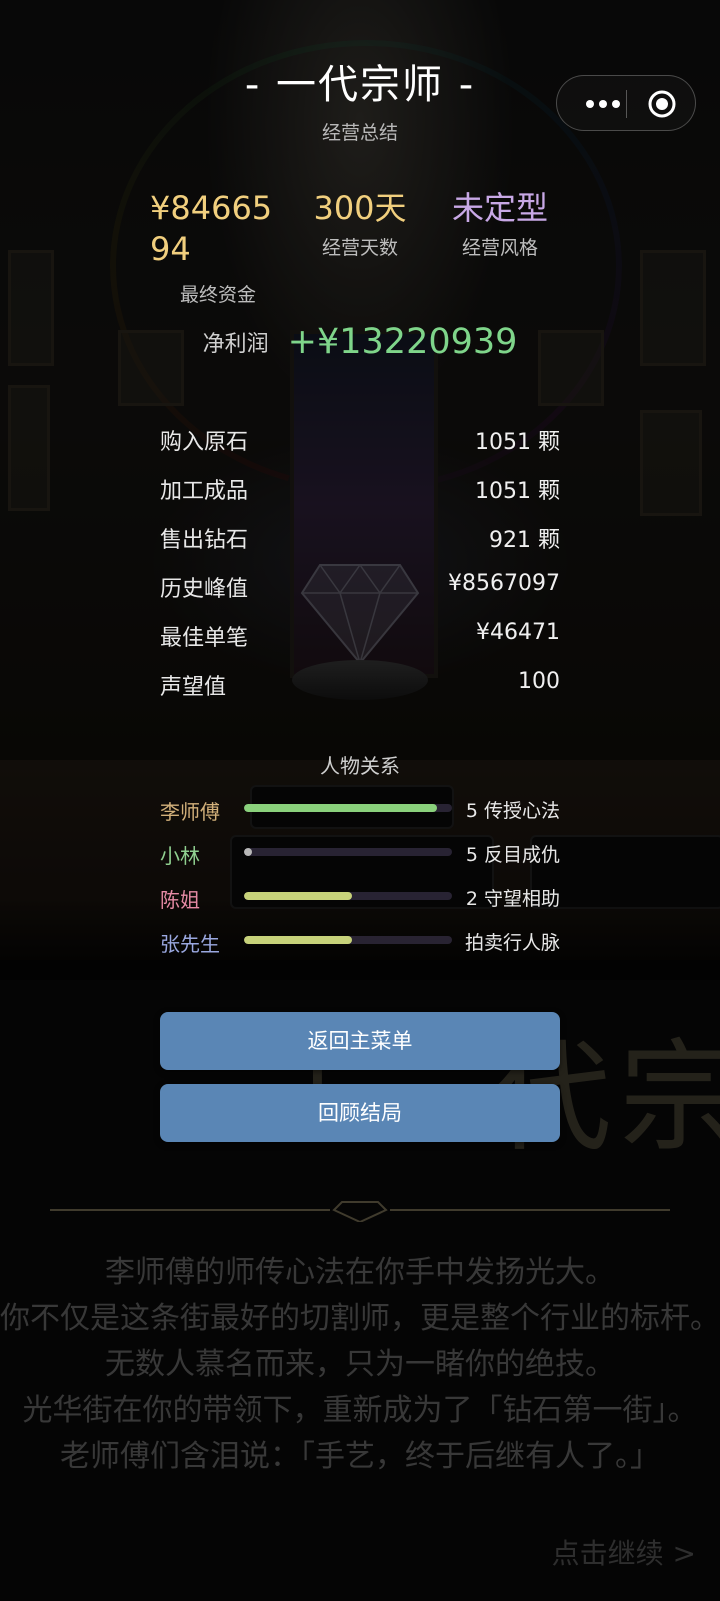 The width and height of the screenshot is (720, 1601). Describe the element at coordinates (360, 538) in the screenshot. I see `stat-row: 售出钻石 921 颗` at that location.